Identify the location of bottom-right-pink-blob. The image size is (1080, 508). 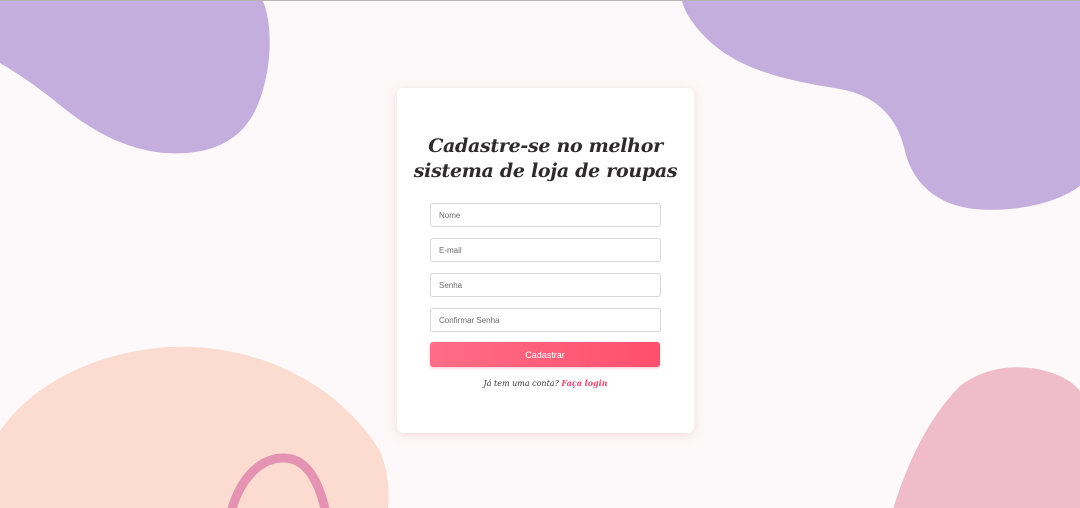
(986, 437).